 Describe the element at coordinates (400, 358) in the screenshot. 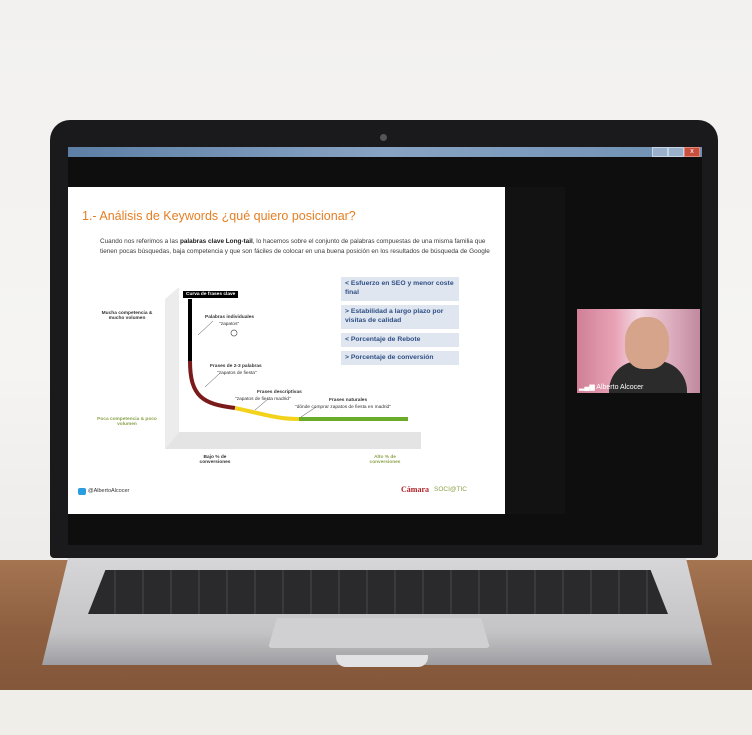

I see `benefit-box-conversion: > Porcentaje de conversión` at that location.